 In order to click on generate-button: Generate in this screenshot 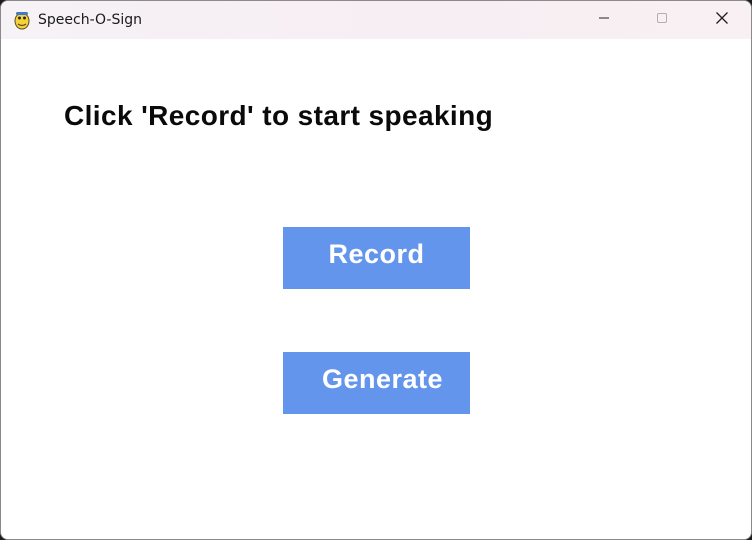, I will do `click(376, 383)`.